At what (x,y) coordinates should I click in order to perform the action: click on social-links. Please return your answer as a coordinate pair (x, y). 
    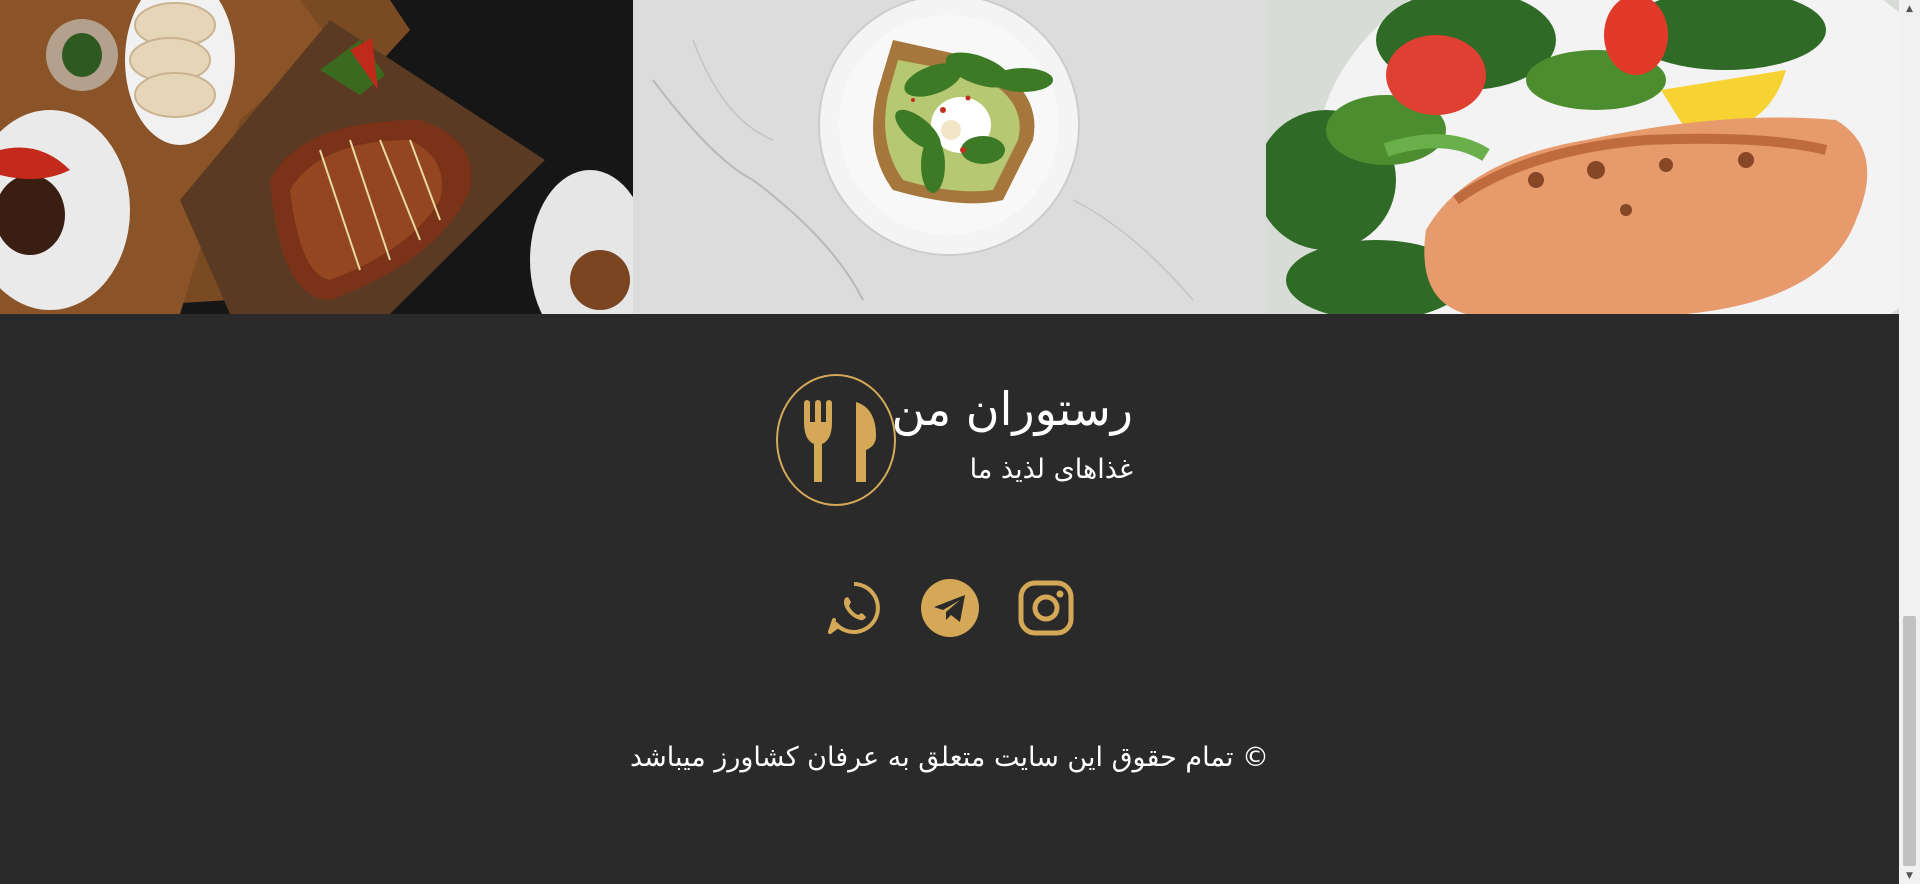
    Looking at the image, I should click on (951, 610).